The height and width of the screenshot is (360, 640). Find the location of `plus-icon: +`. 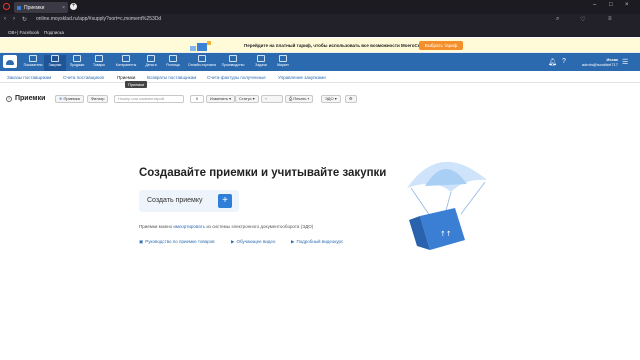

plus-icon: + is located at coordinates (225, 201).